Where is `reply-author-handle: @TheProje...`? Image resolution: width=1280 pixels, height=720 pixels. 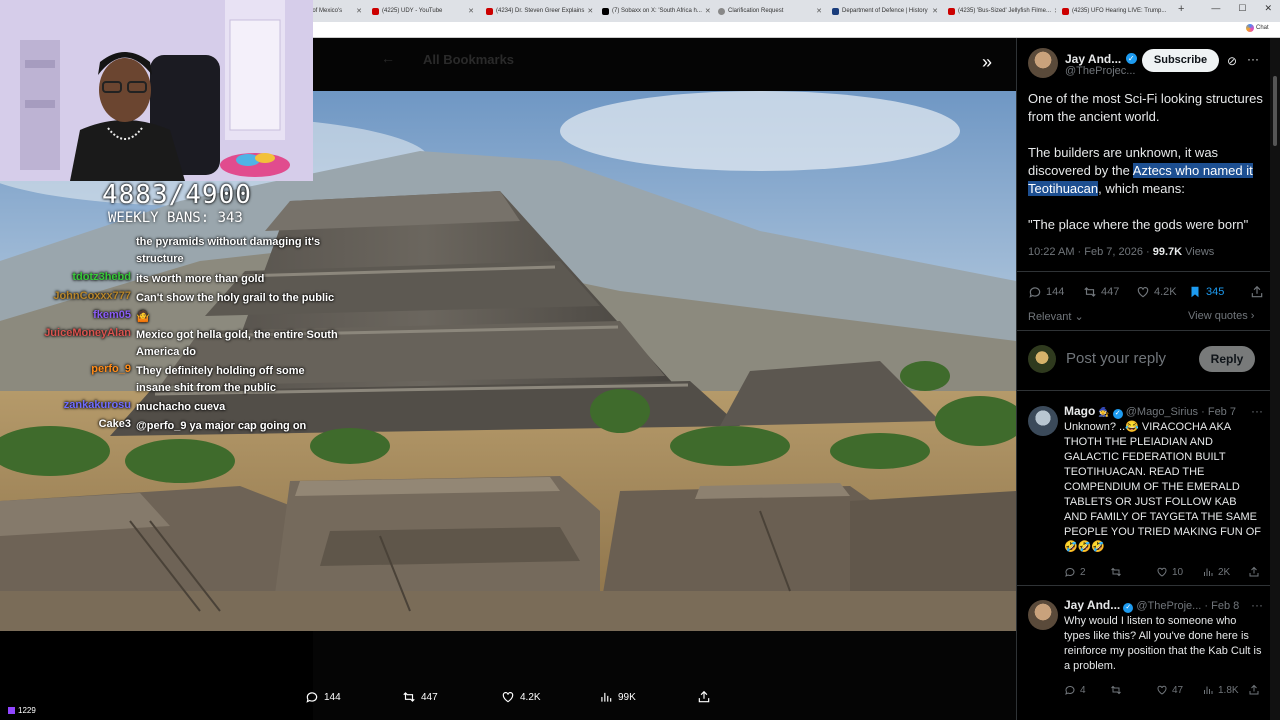 reply-author-handle: @TheProje... is located at coordinates (1168, 606).